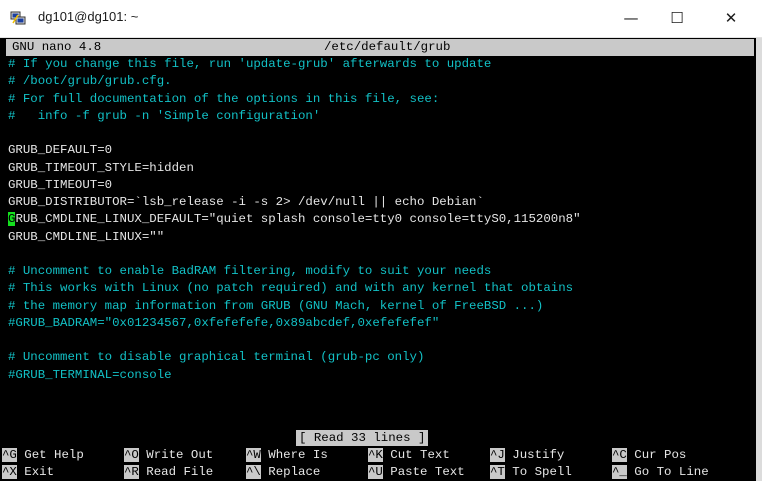 This screenshot has height=481, width=762. I want to click on shortcut-label: To Spell, so click(538, 472).